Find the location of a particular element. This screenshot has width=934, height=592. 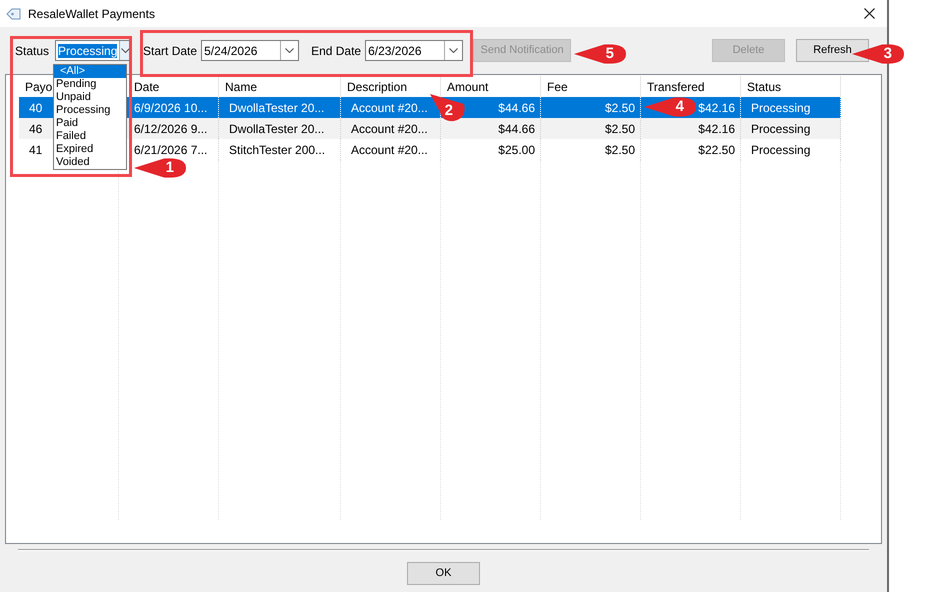

start-date-label: Start Date is located at coordinates (170, 51).